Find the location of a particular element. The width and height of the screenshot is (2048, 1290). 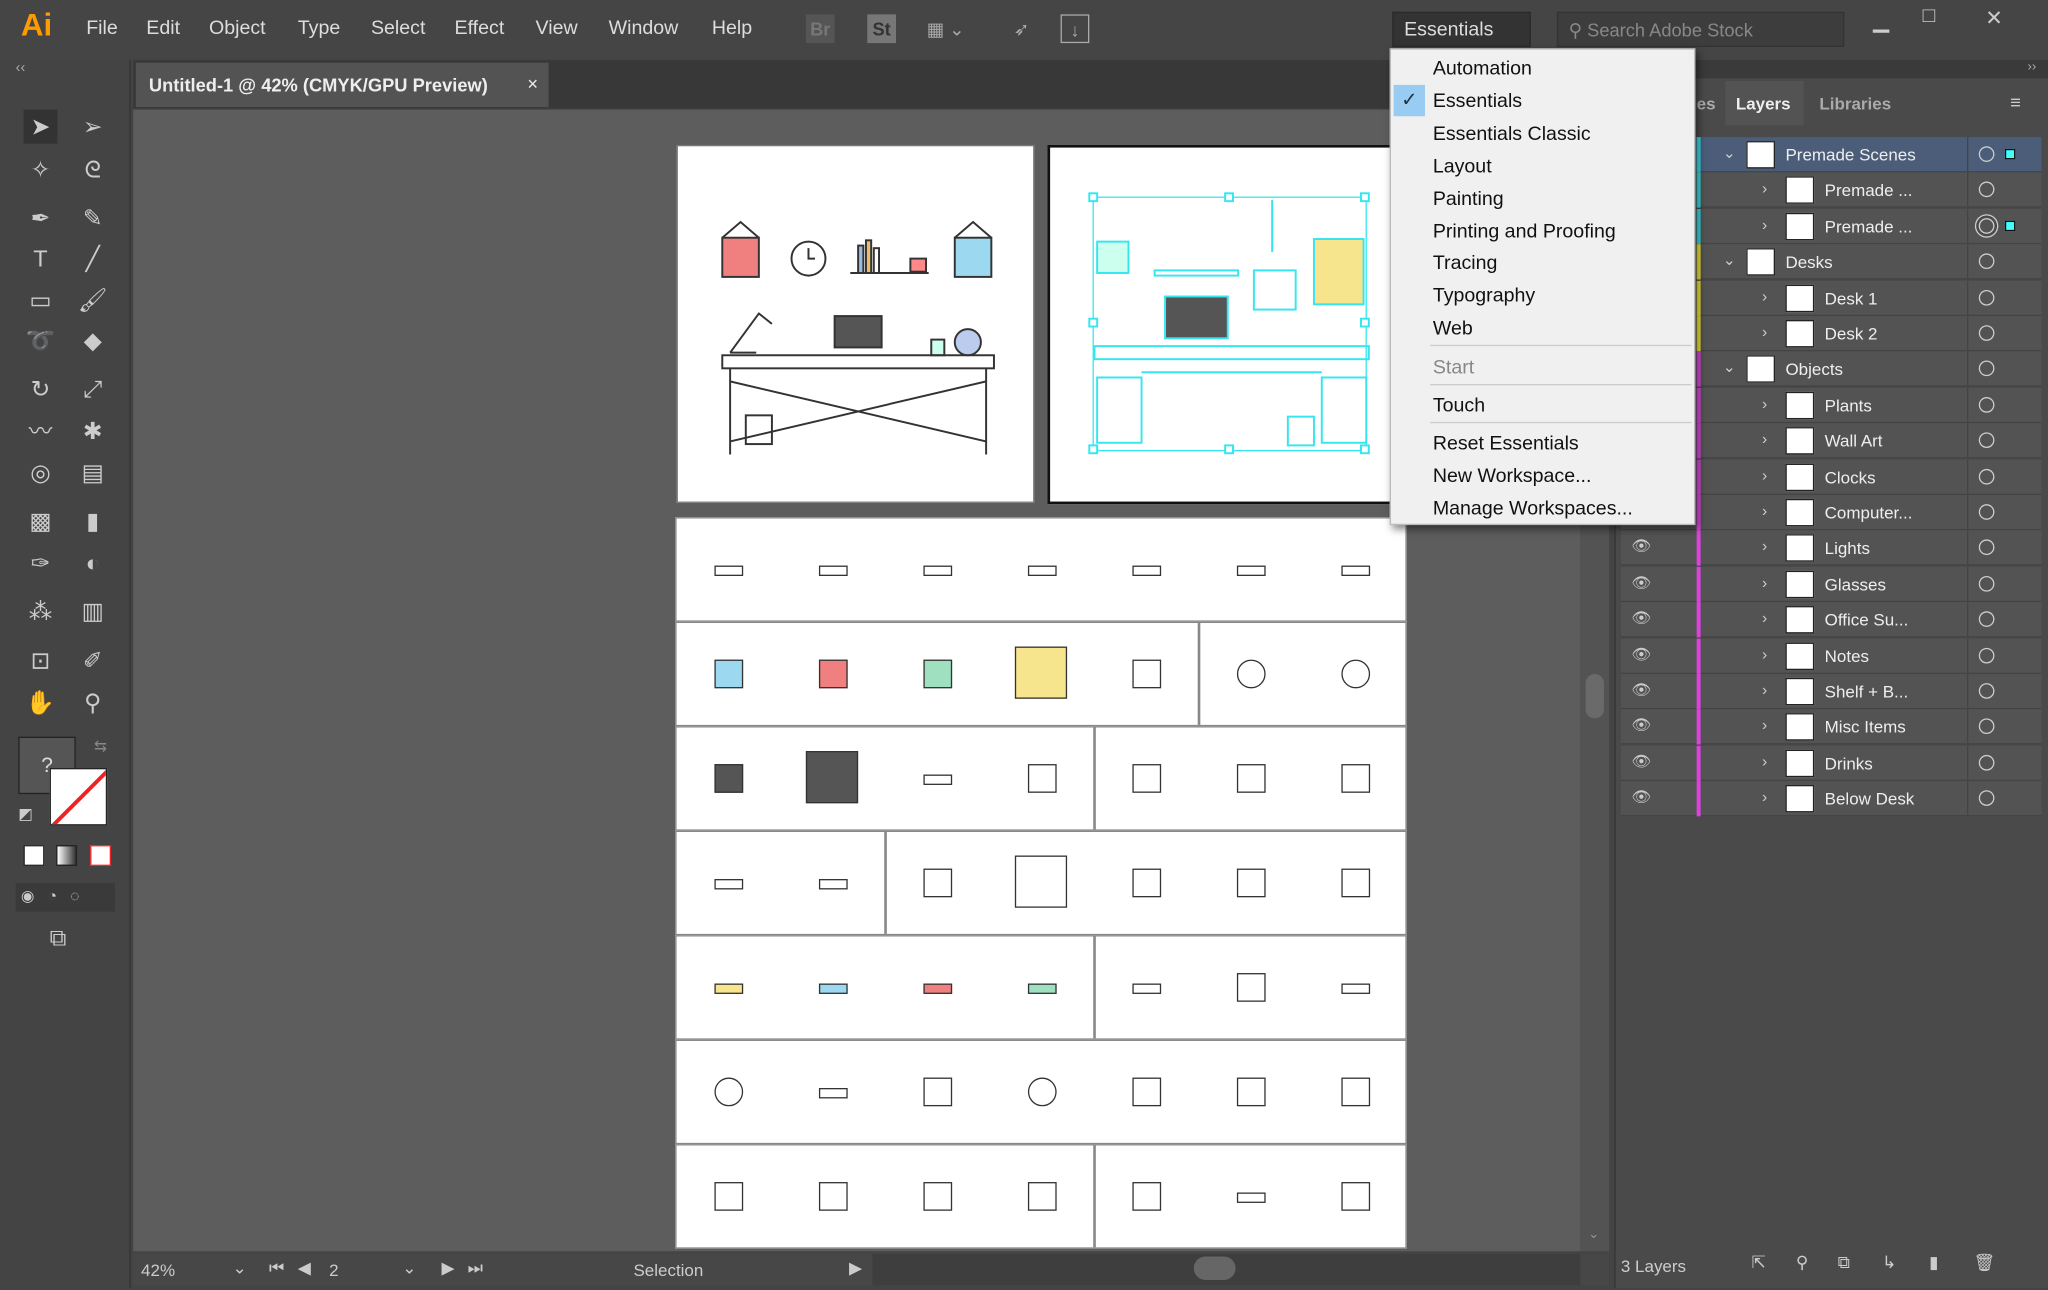

perspective-grid-tool-icon: ▤ is located at coordinates (93, 473).